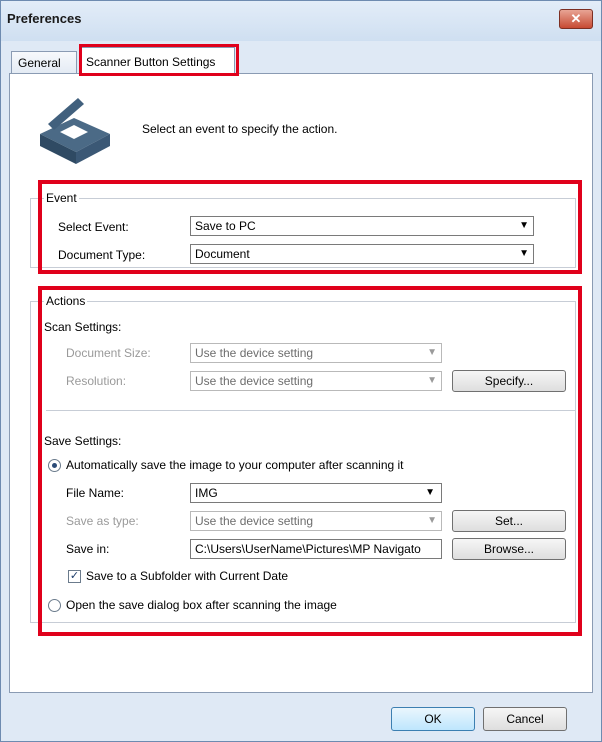 This screenshot has width=602, height=742. What do you see at coordinates (206, 493) in the screenshot?
I see `file-name-value: IMG` at bounding box center [206, 493].